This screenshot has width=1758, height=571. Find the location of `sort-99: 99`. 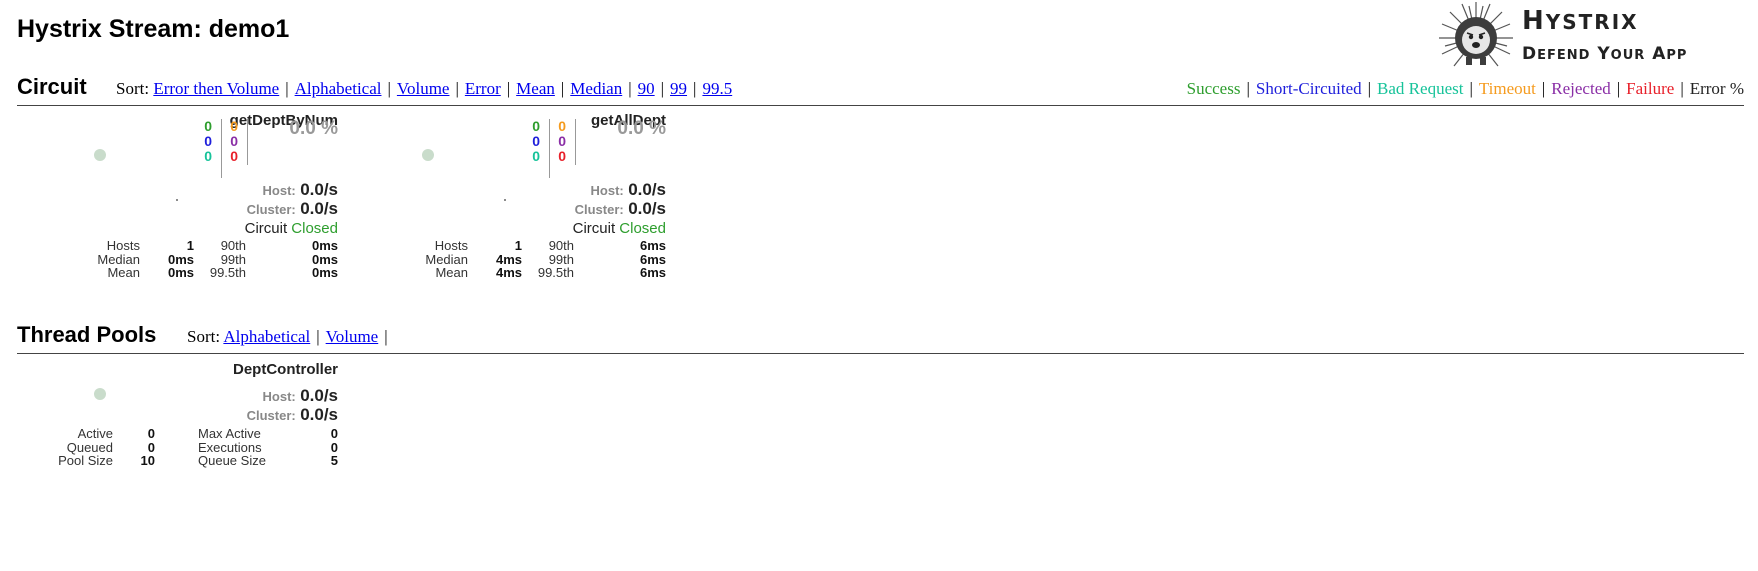

sort-99: 99 is located at coordinates (678, 88).